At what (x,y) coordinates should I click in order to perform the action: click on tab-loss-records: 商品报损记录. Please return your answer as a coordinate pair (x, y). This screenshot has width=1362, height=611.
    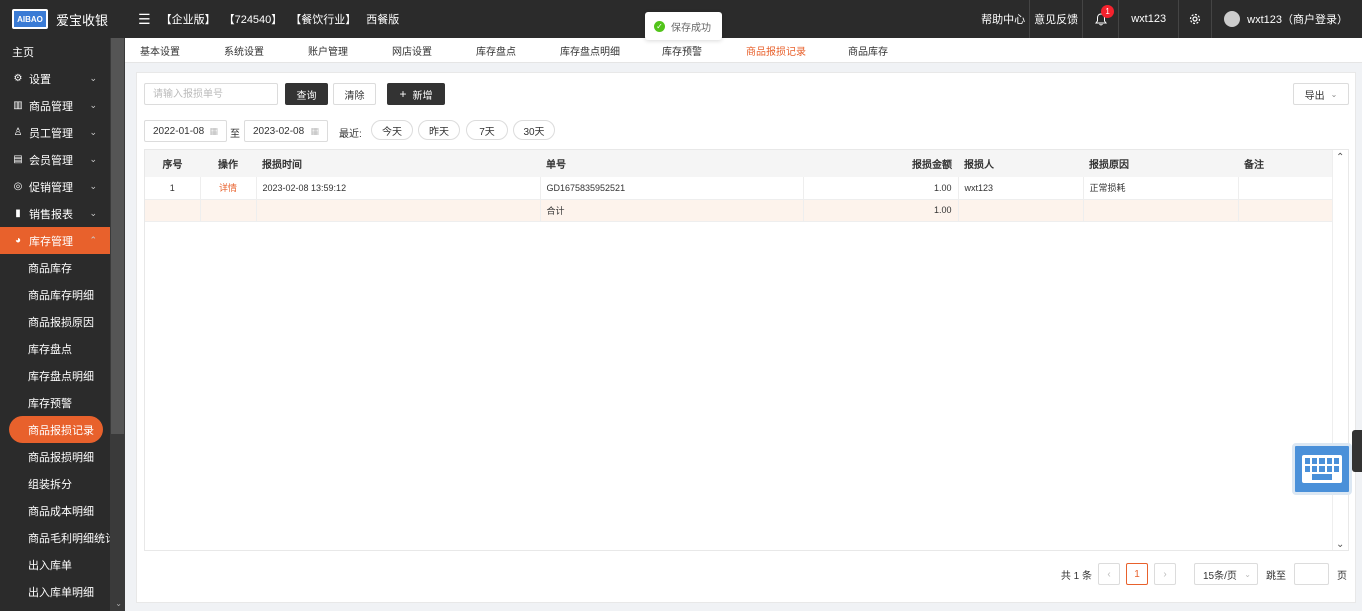
    Looking at the image, I should click on (776, 50).